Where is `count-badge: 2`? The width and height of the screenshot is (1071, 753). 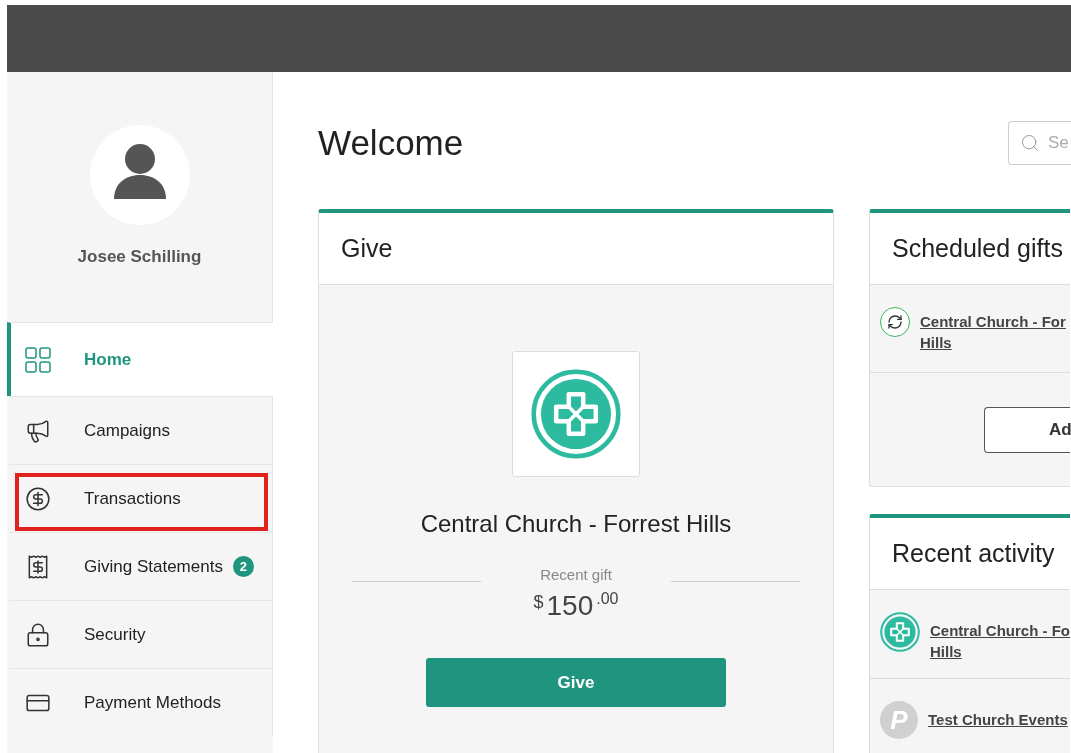
count-badge: 2 is located at coordinates (243, 566).